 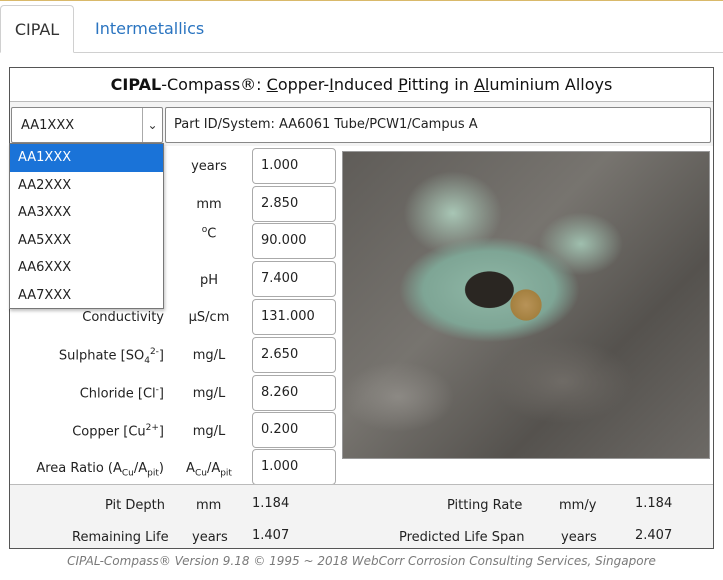 What do you see at coordinates (294, 279) in the screenshot?
I see `ph-input: 7.400` at bounding box center [294, 279].